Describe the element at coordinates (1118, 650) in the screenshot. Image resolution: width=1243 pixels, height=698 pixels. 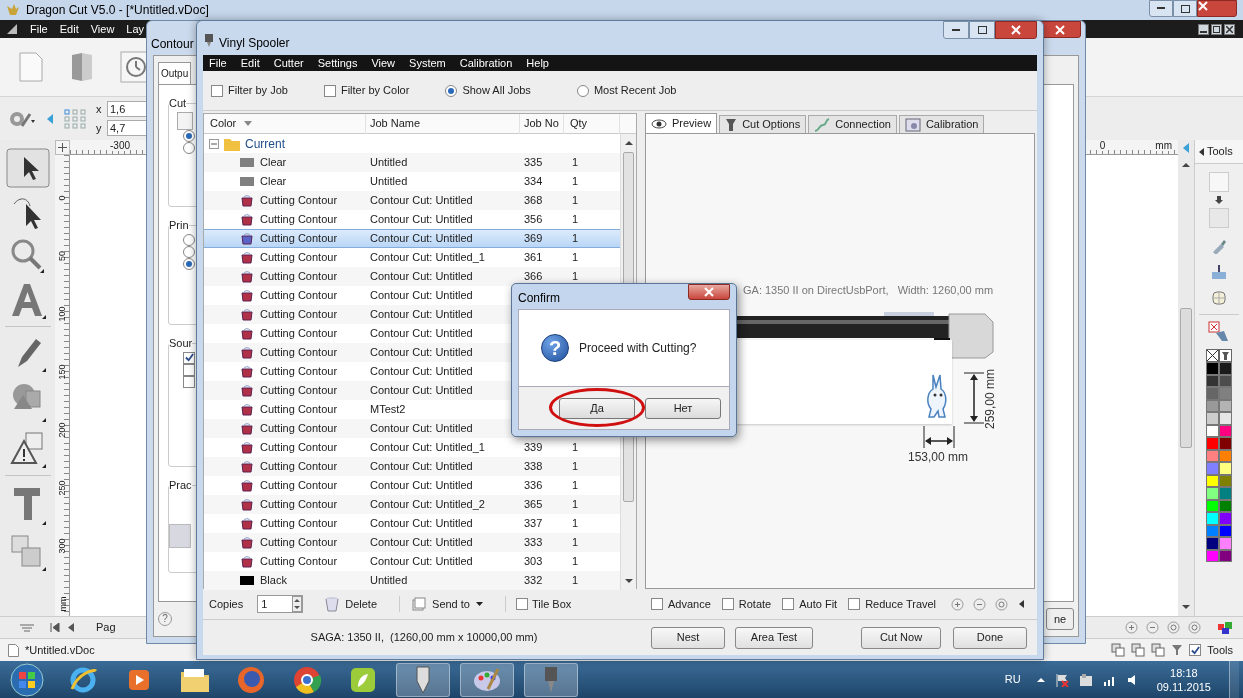
I see `arrange-front-icon` at that location.